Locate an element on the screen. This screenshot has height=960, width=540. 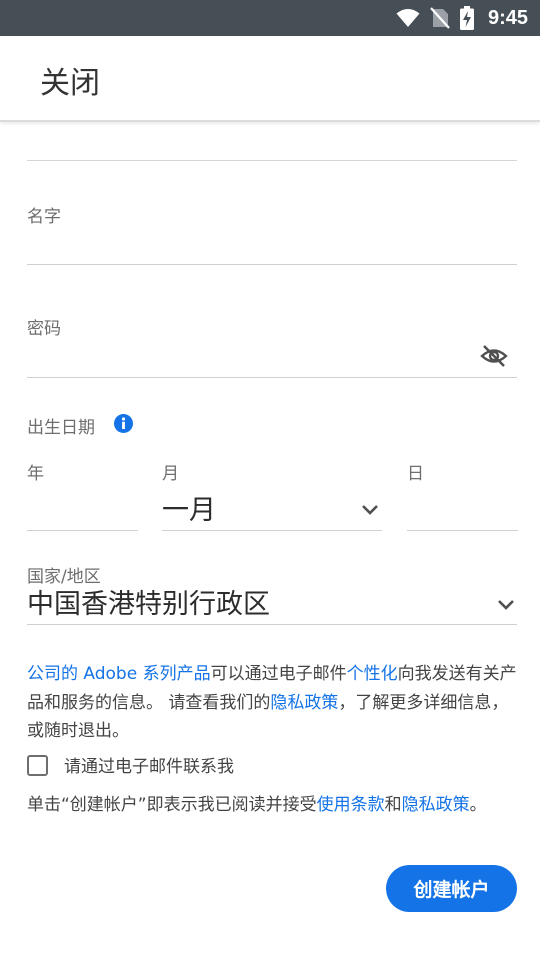
year-label: 年 is located at coordinates (35, 474).